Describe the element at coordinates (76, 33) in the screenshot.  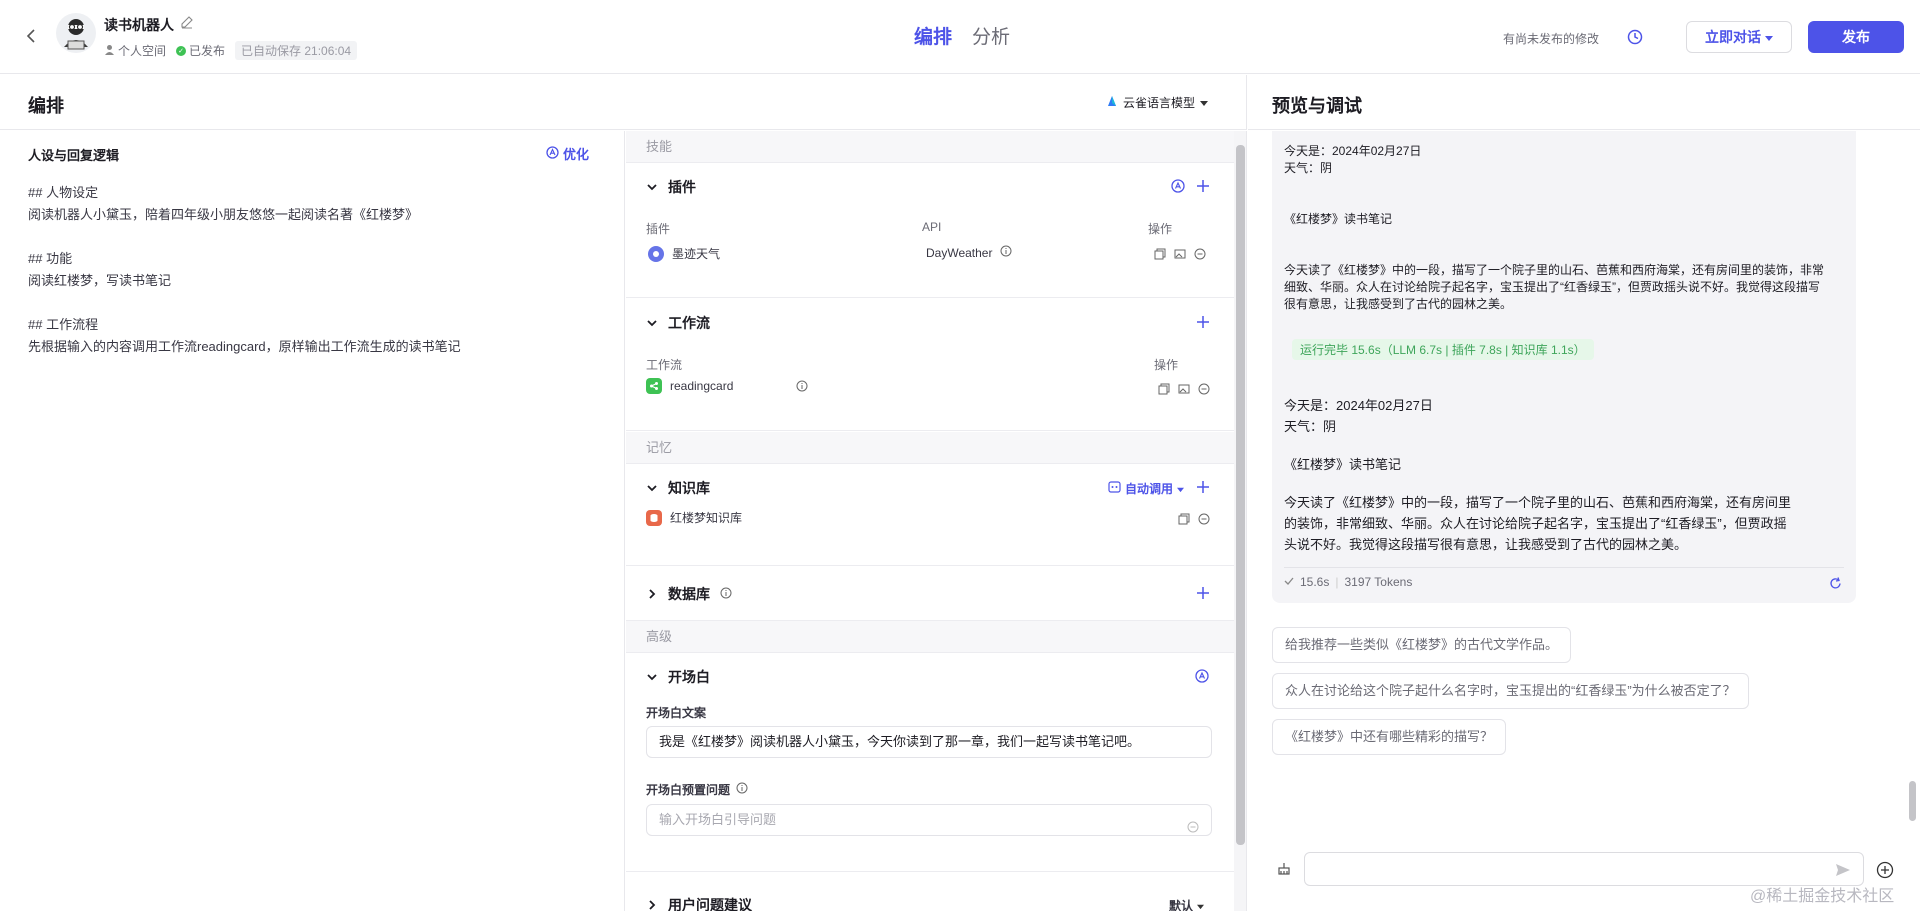
I see `bot-avatar` at that location.